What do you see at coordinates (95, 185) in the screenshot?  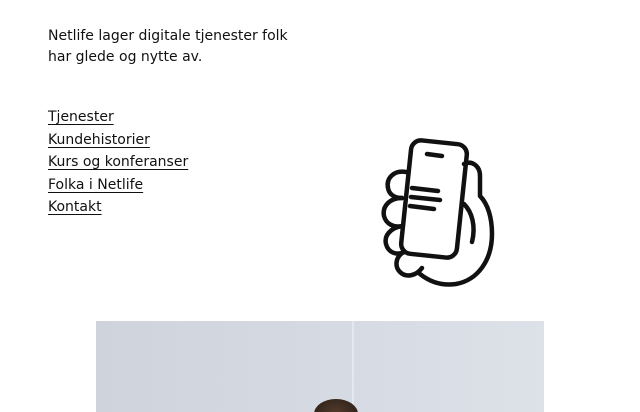 I see `nav-link-folka-i-netlife: Folka i Netlife` at bounding box center [95, 185].